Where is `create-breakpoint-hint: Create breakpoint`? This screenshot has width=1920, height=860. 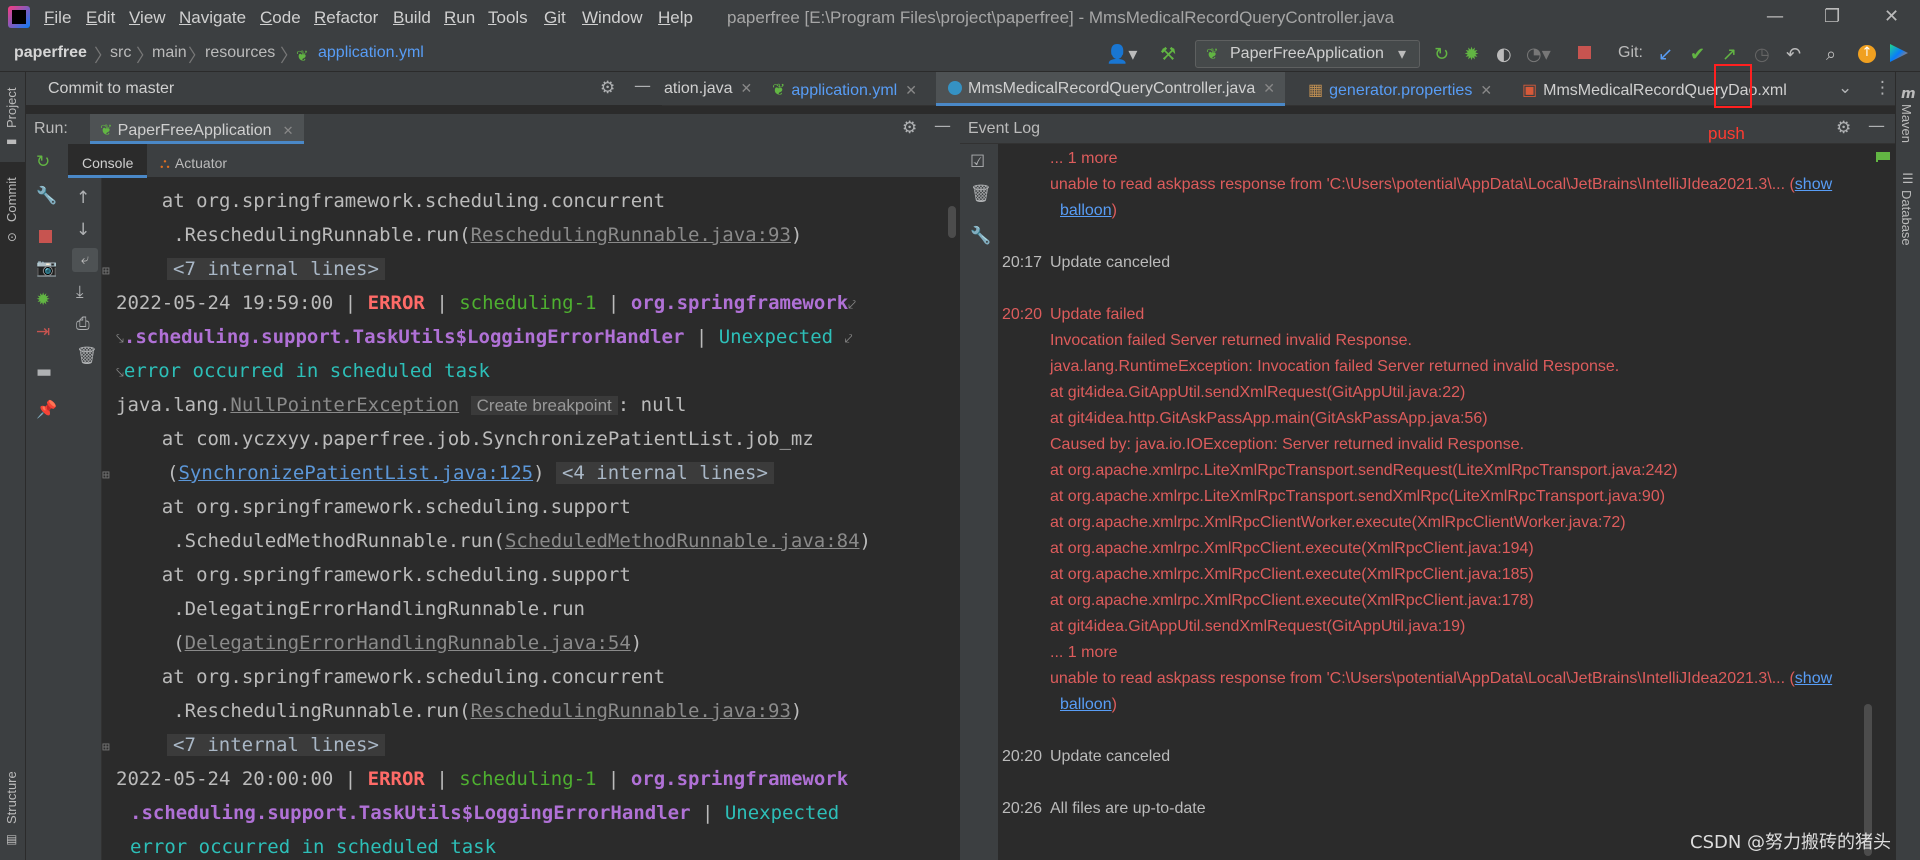 create-breakpoint-hint: Create breakpoint is located at coordinates (544, 405).